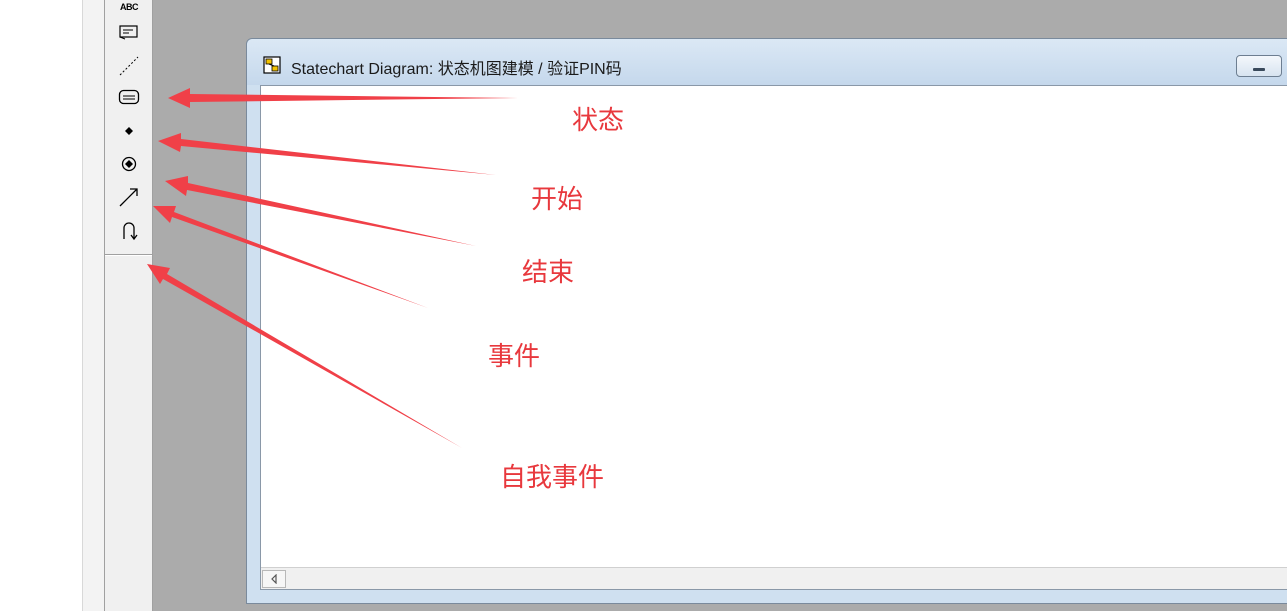 The image size is (1287, 611). I want to click on text-tool-label: ABC, so click(129, 7).